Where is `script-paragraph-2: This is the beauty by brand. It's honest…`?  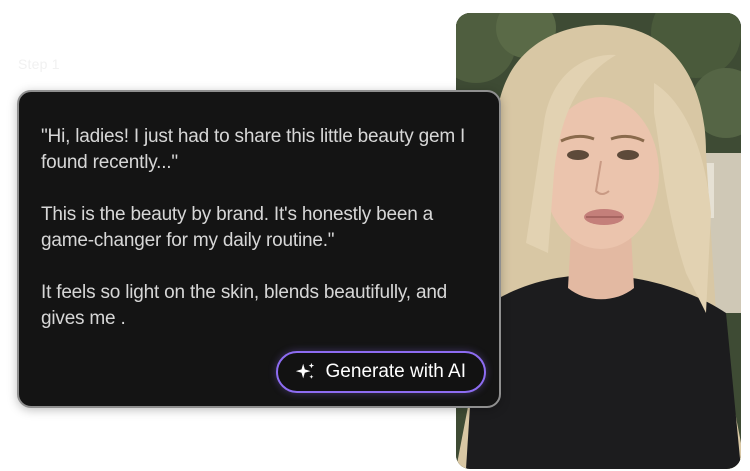 script-paragraph-2: This is the beauty by brand. It's honest… is located at coordinates (237, 227).